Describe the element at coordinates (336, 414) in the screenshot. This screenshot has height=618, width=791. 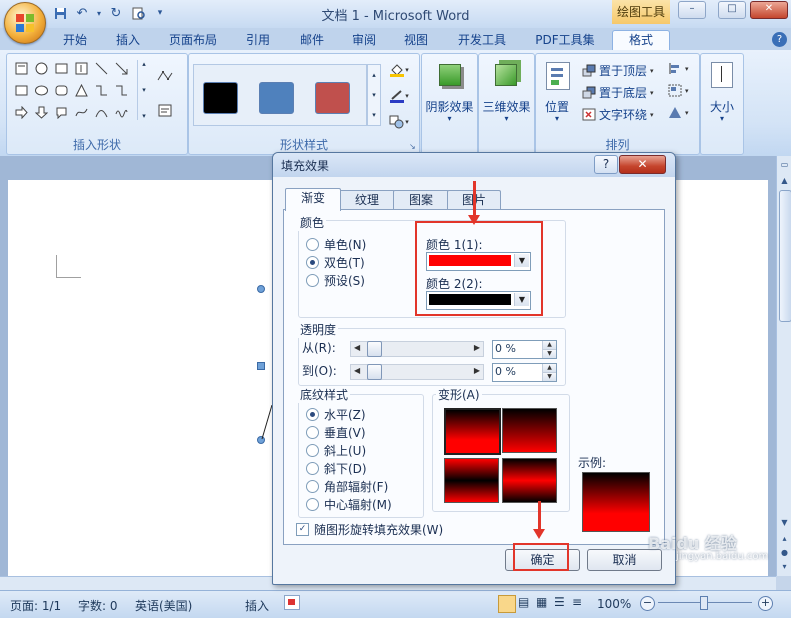
I see `radio-horizontal: 水平(Z)` at that location.